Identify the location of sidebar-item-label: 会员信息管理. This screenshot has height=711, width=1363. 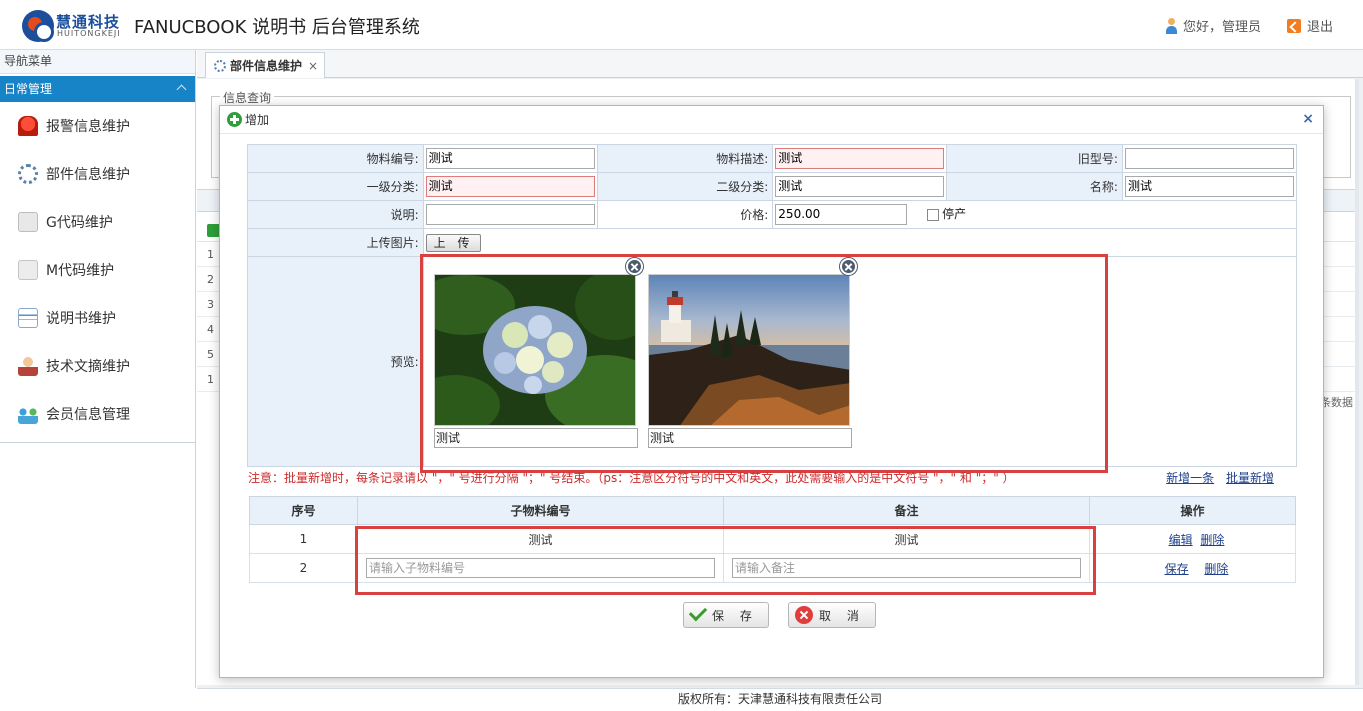
(88, 415).